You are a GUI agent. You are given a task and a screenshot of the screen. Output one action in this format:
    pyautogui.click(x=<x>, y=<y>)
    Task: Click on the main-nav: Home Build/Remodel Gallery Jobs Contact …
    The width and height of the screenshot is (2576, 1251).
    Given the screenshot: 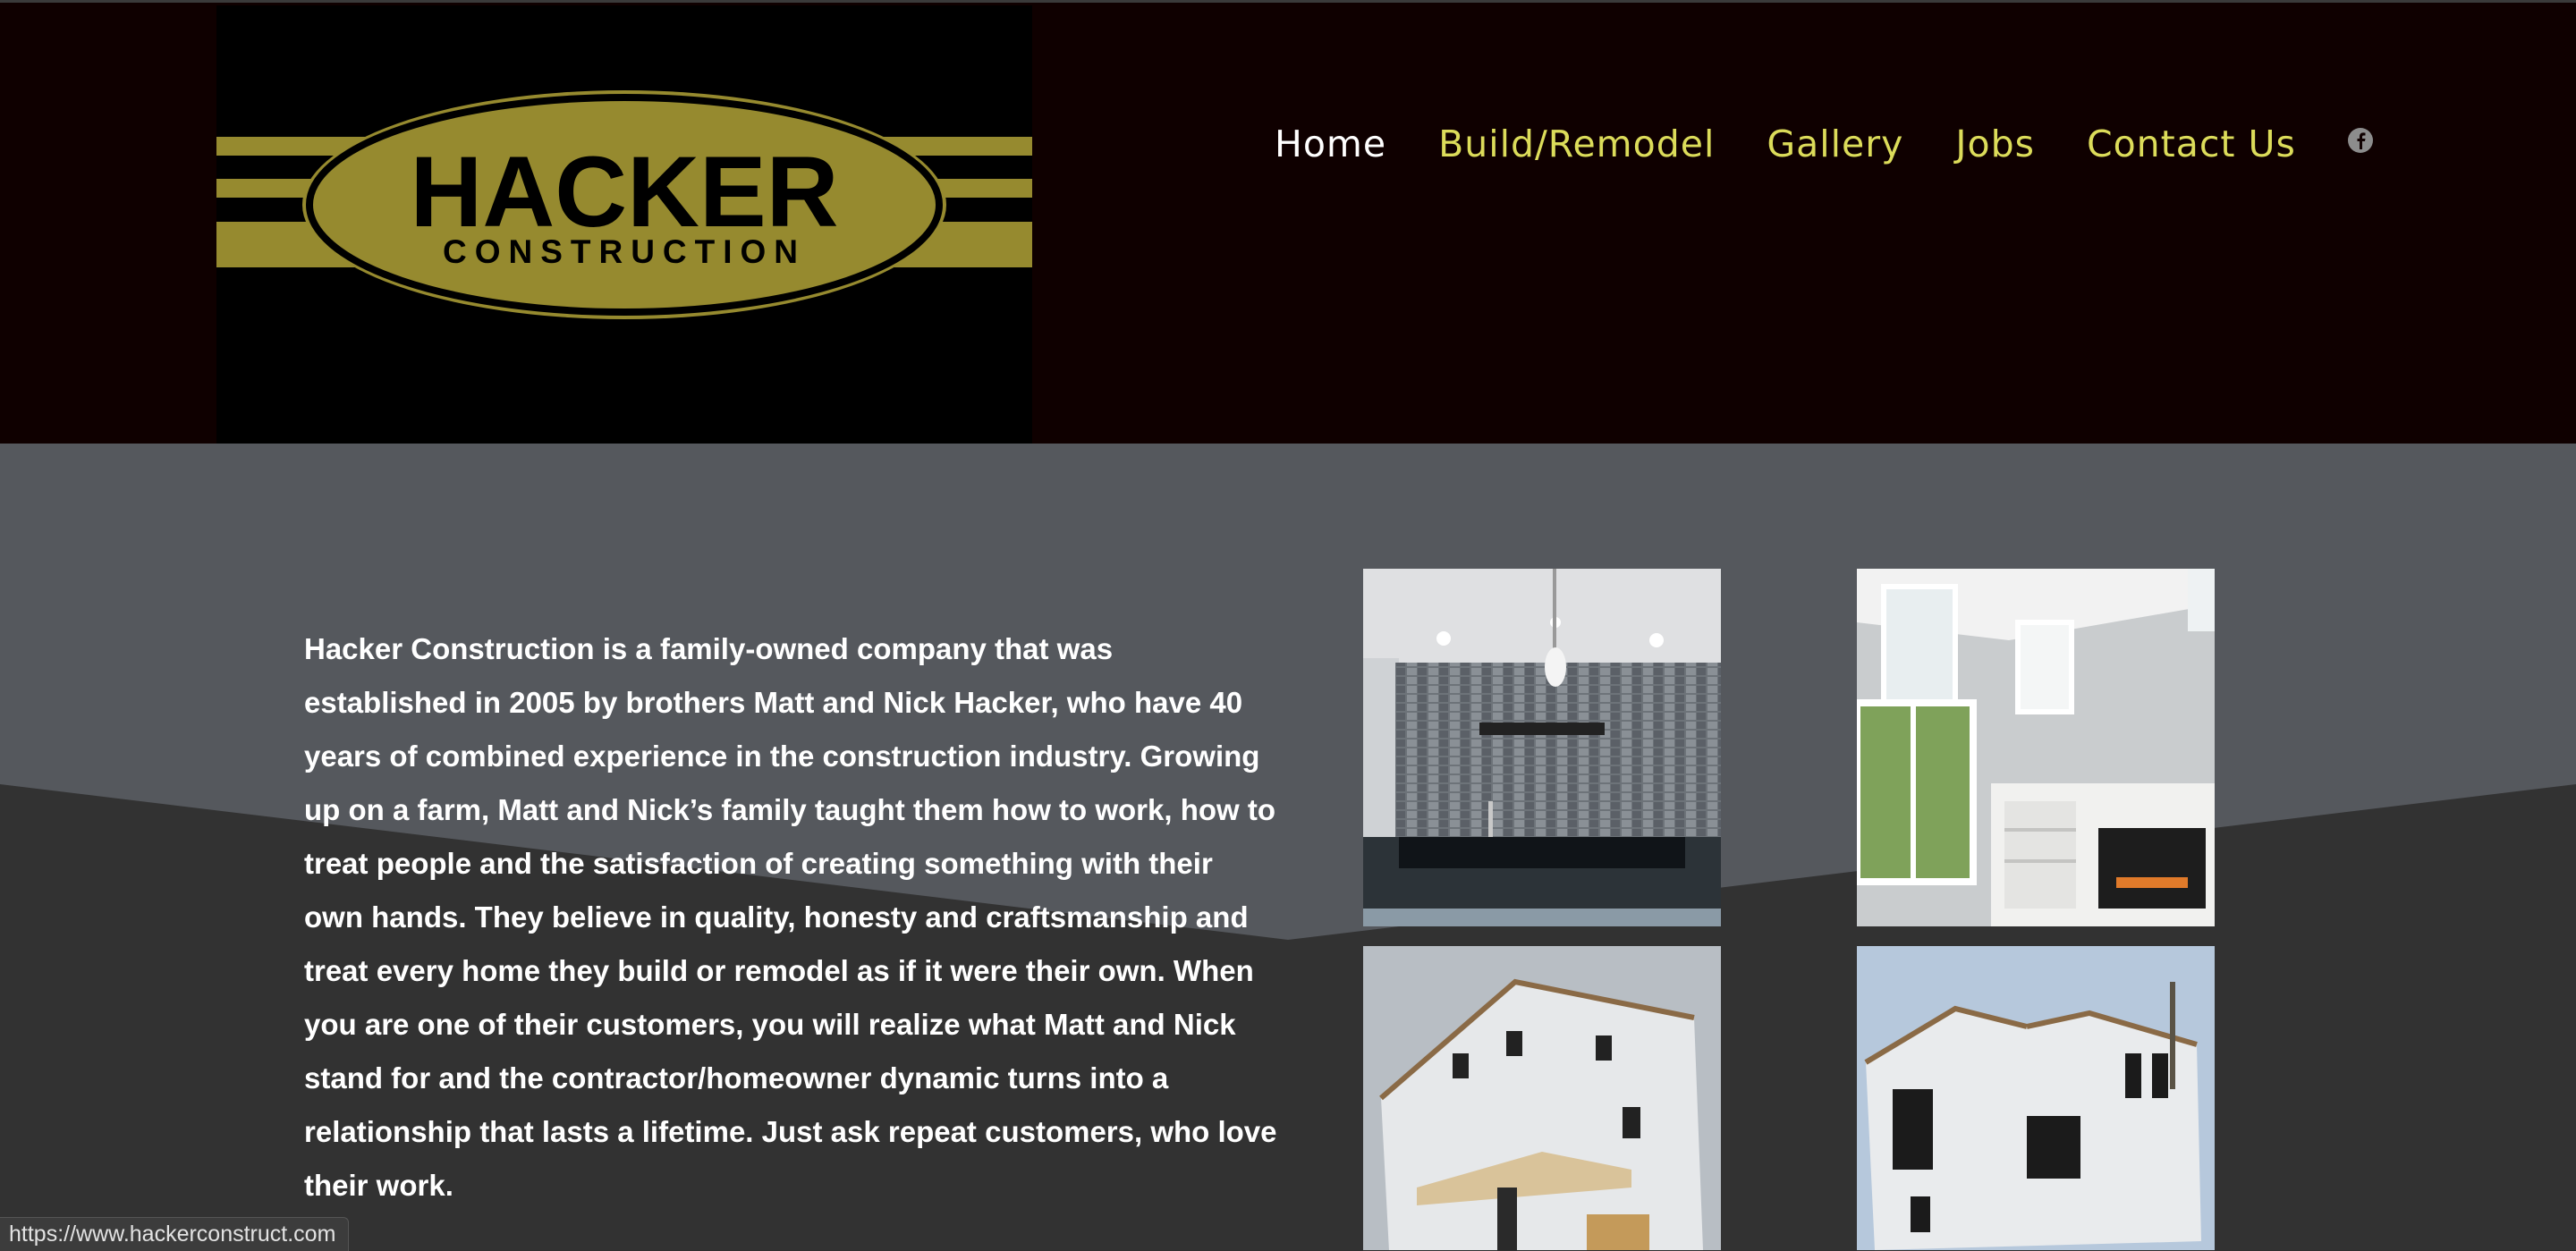 What is the action you would take?
    pyautogui.click(x=1824, y=144)
    